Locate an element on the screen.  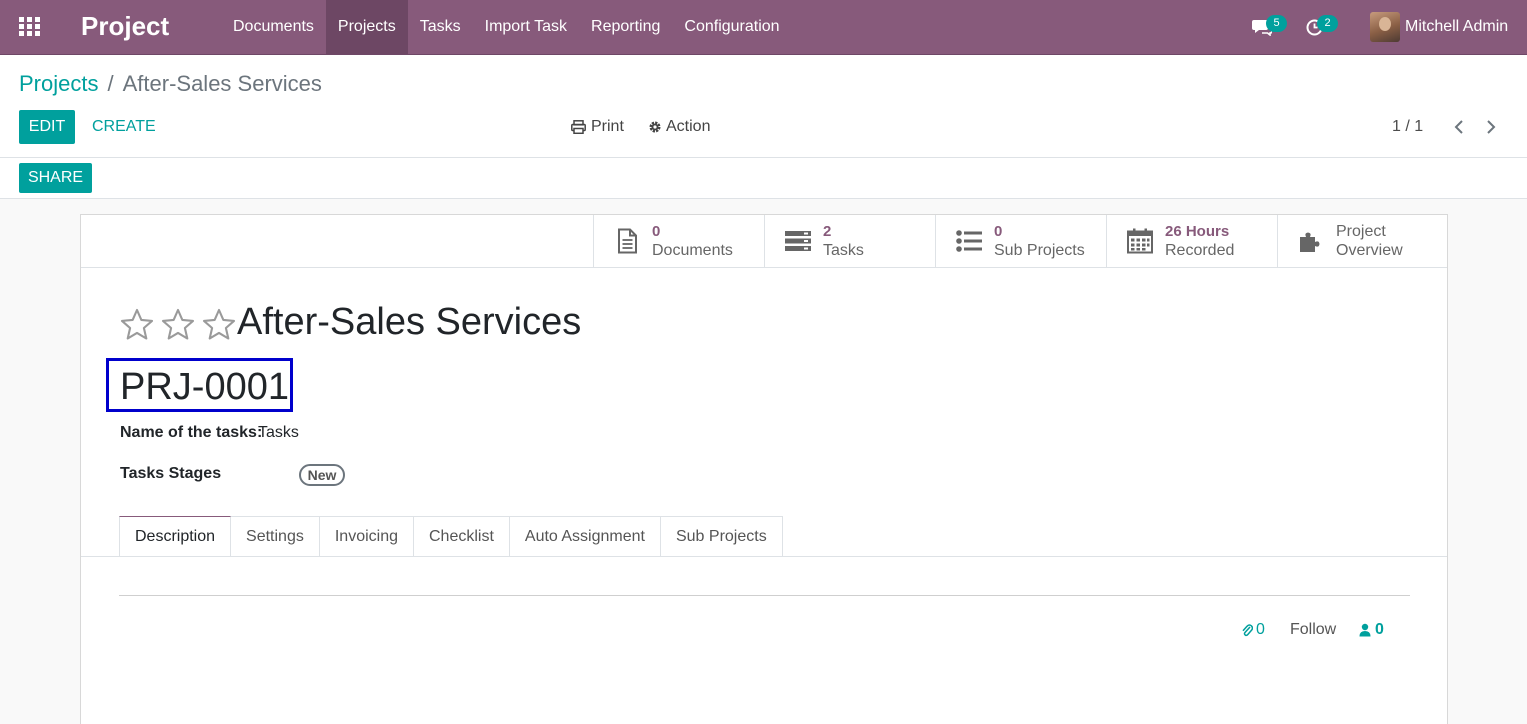
sub-projects-count: 0 is located at coordinates (998, 231).